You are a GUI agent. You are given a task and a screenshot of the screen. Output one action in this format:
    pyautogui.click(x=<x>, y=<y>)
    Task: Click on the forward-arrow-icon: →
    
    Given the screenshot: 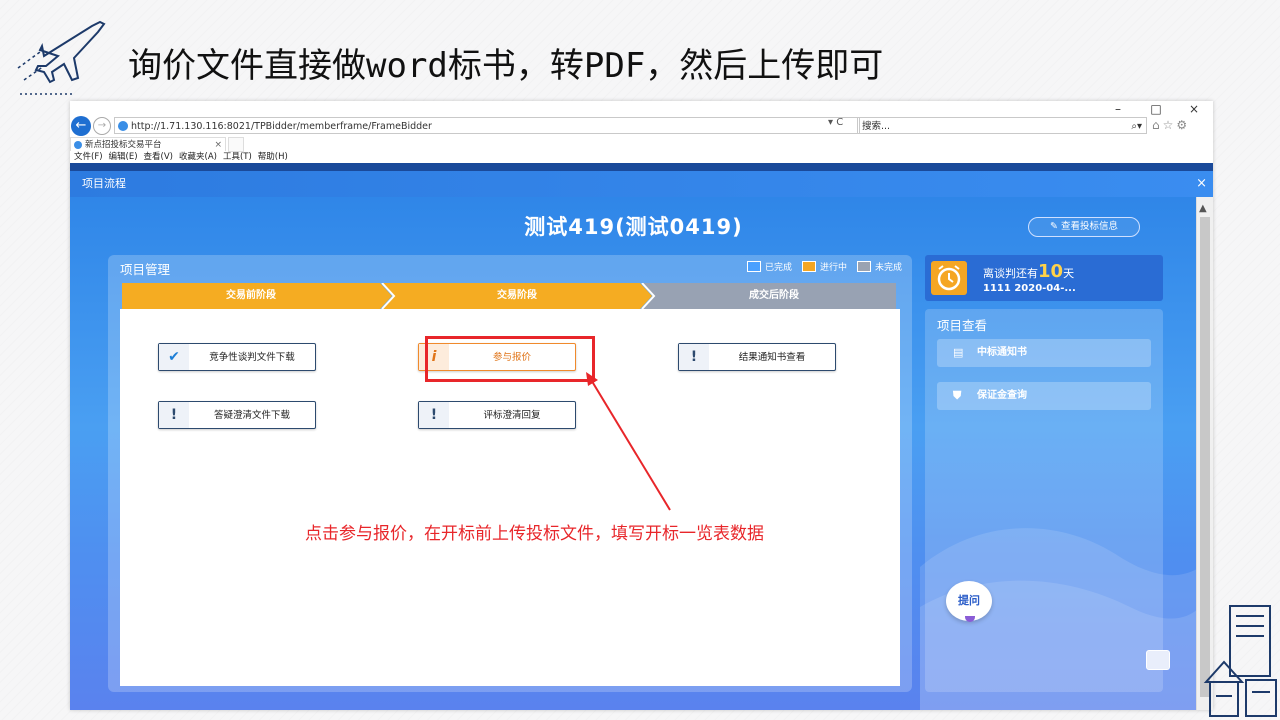 What is the action you would take?
    pyautogui.click(x=102, y=126)
    